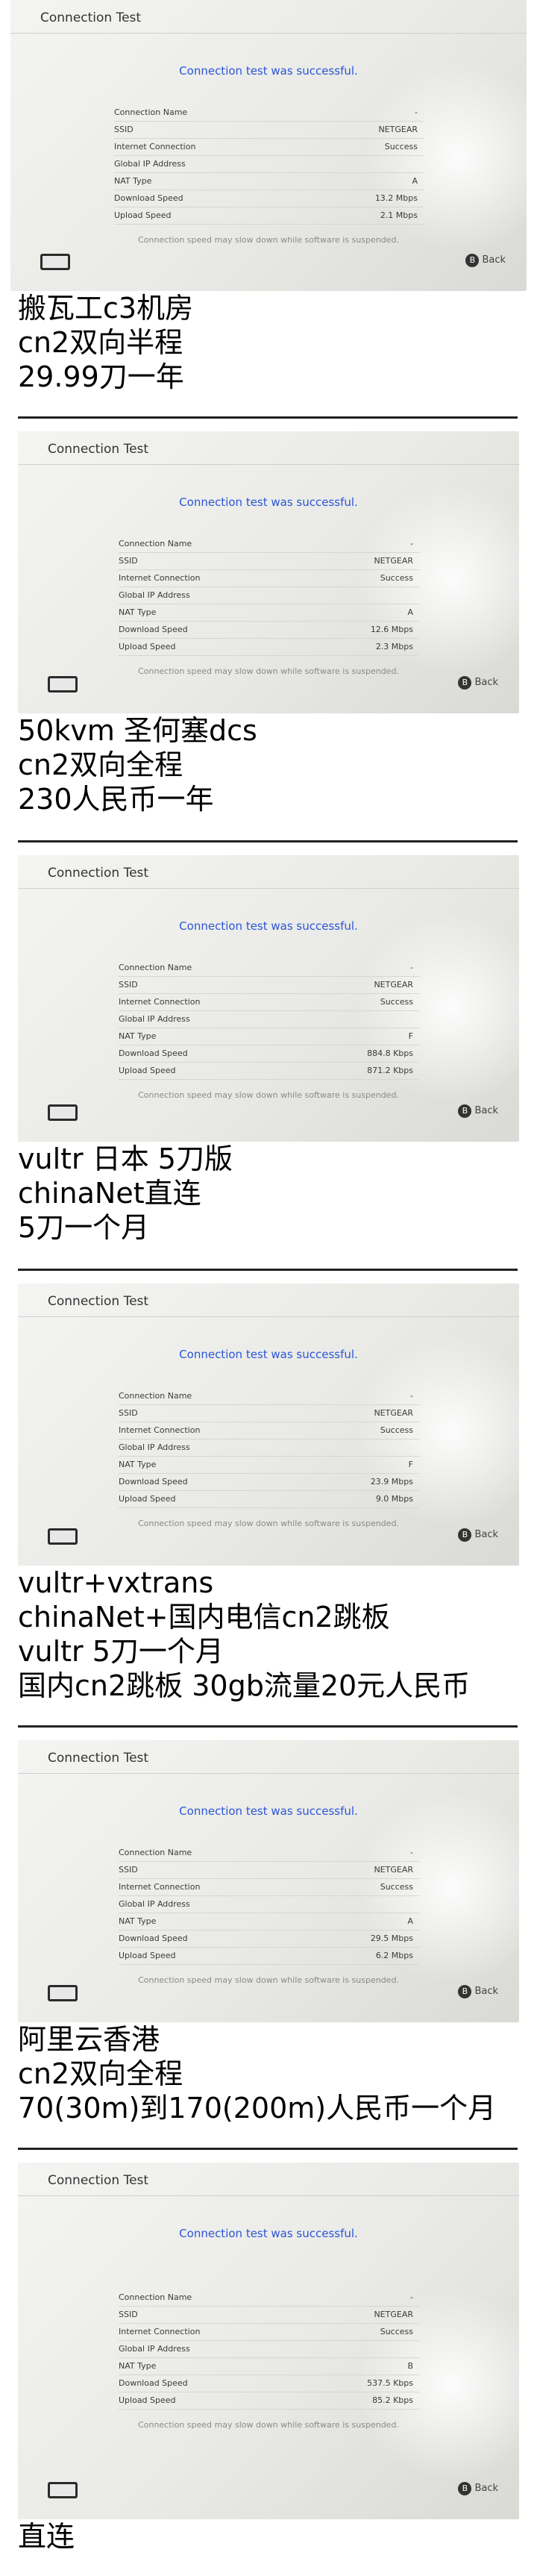 The height and width of the screenshot is (2576, 537). Describe the element at coordinates (101, 376) in the screenshot. I see `caption-line: 29.99刀一年` at that location.